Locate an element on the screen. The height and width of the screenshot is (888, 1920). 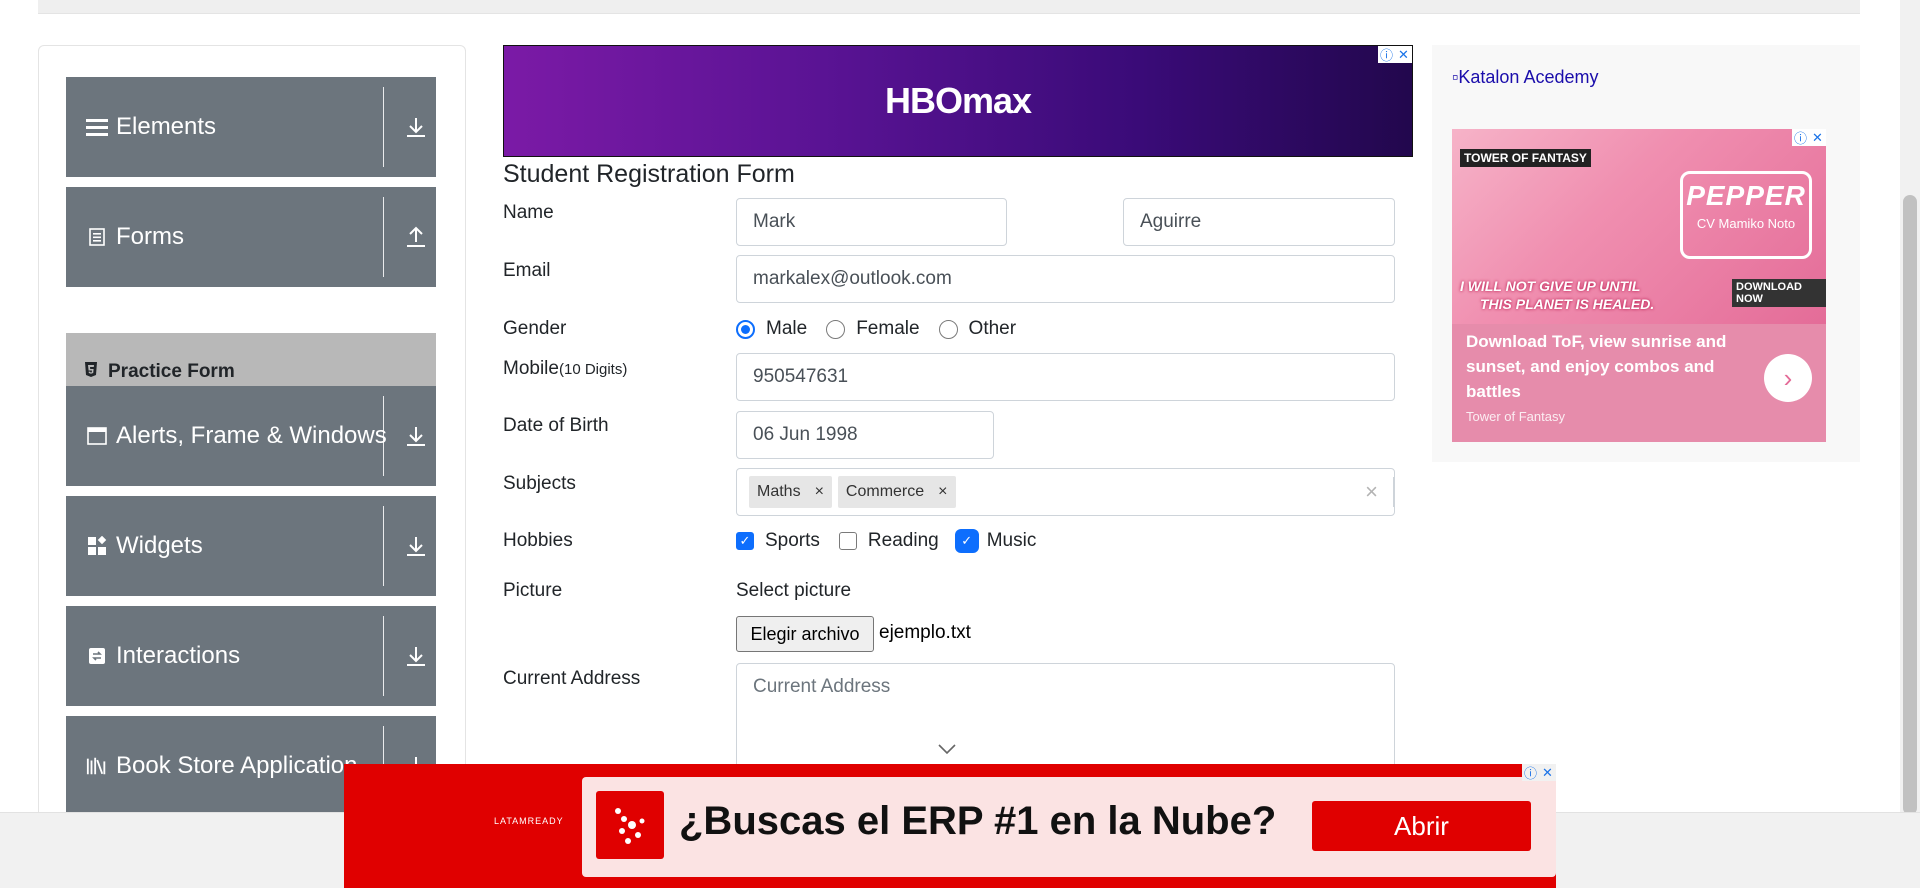
subject-tag-label: Maths is located at coordinates (779, 491).